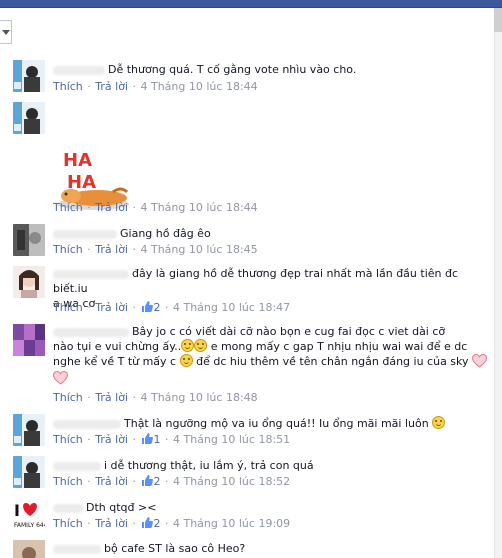 The image size is (502, 558). What do you see at coordinates (231, 307) in the screenshot?
I see `timestamp: 4 Tháng 10 lúc 18:47` at bounding box center [231, 307].